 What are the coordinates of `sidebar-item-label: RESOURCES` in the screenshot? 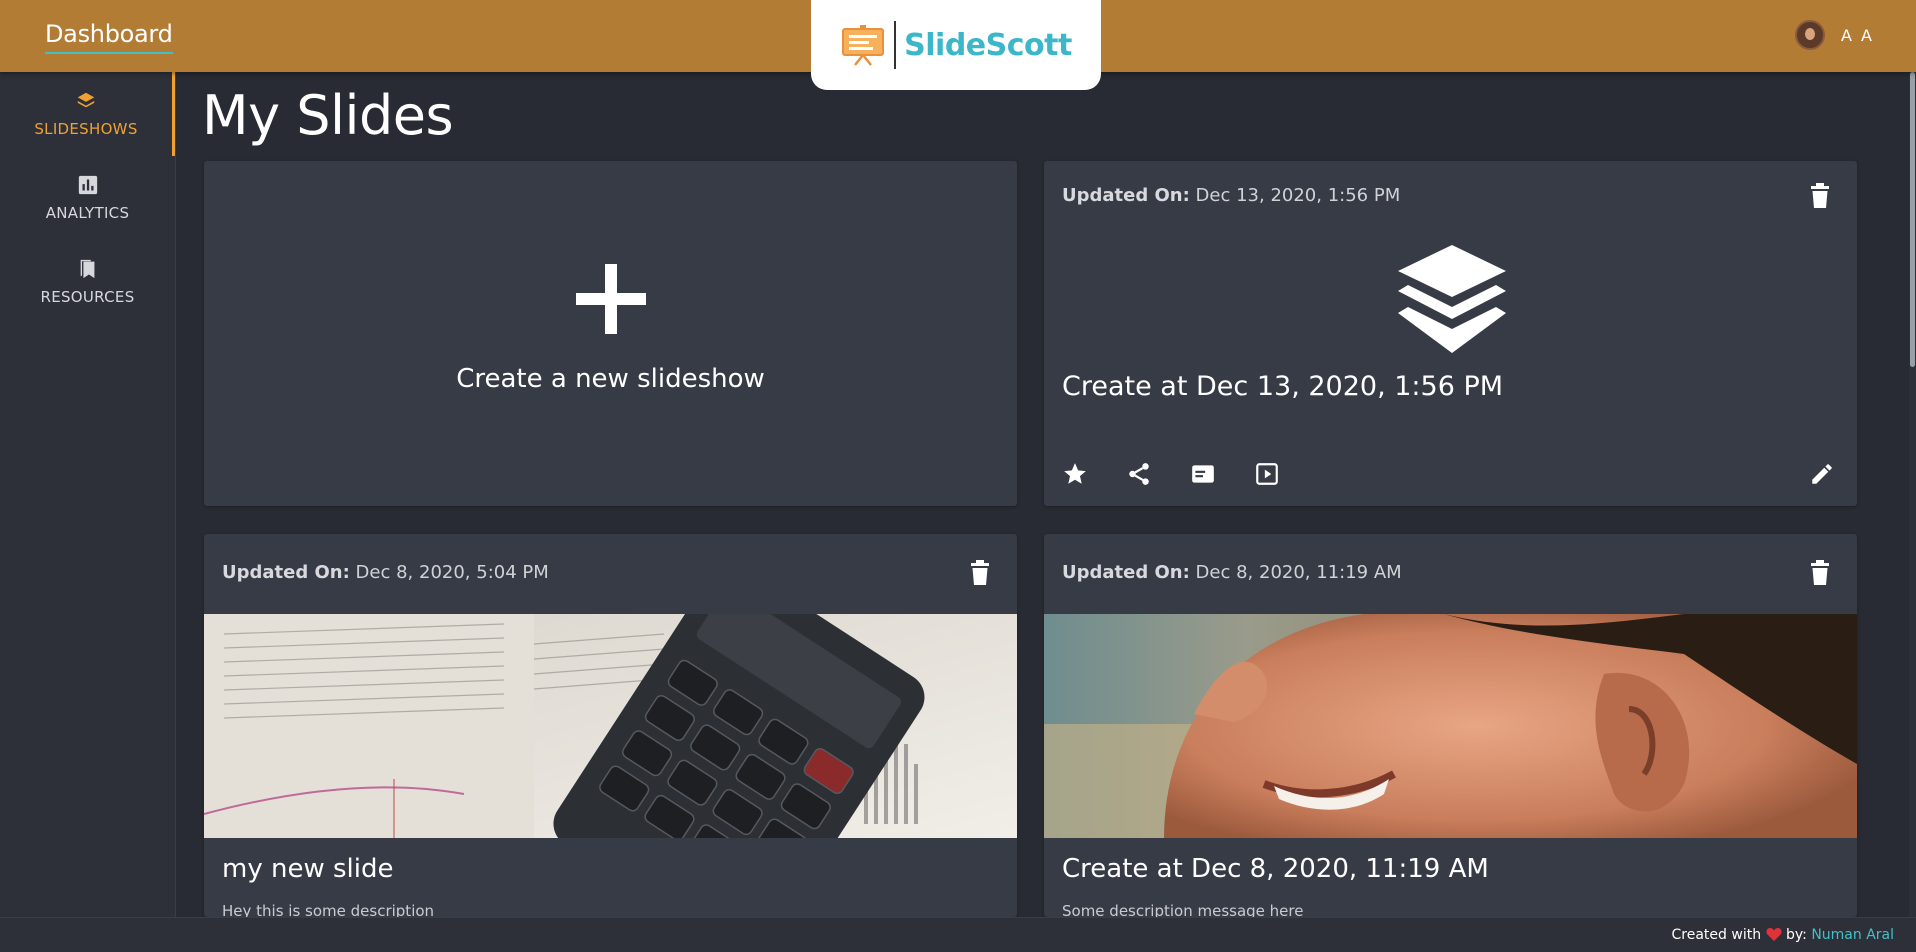 It's located at (87, 297).